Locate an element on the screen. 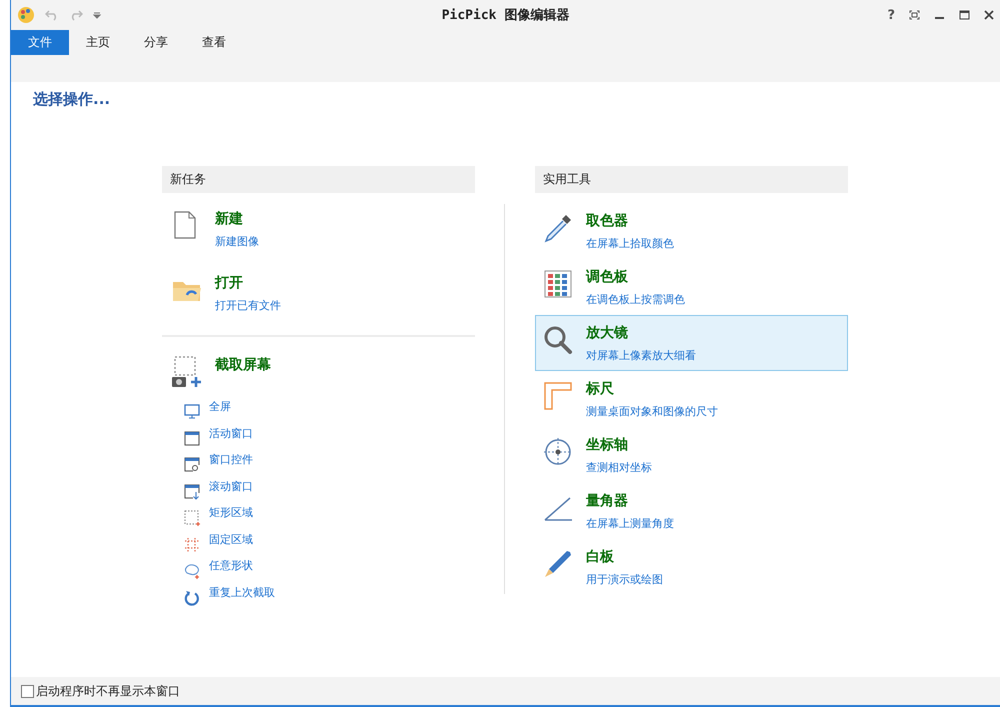  tool-title: 标尺 is located at coordinates (600, 389).